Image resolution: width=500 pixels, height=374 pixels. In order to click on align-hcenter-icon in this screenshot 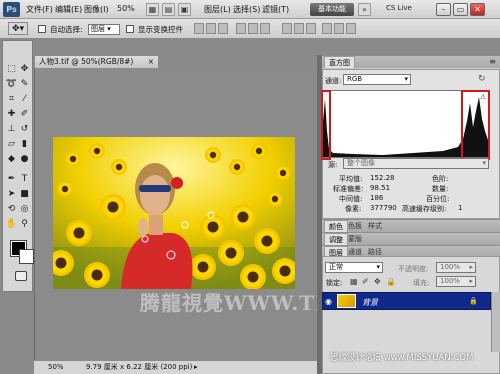, I will do `click(253, 28)`.